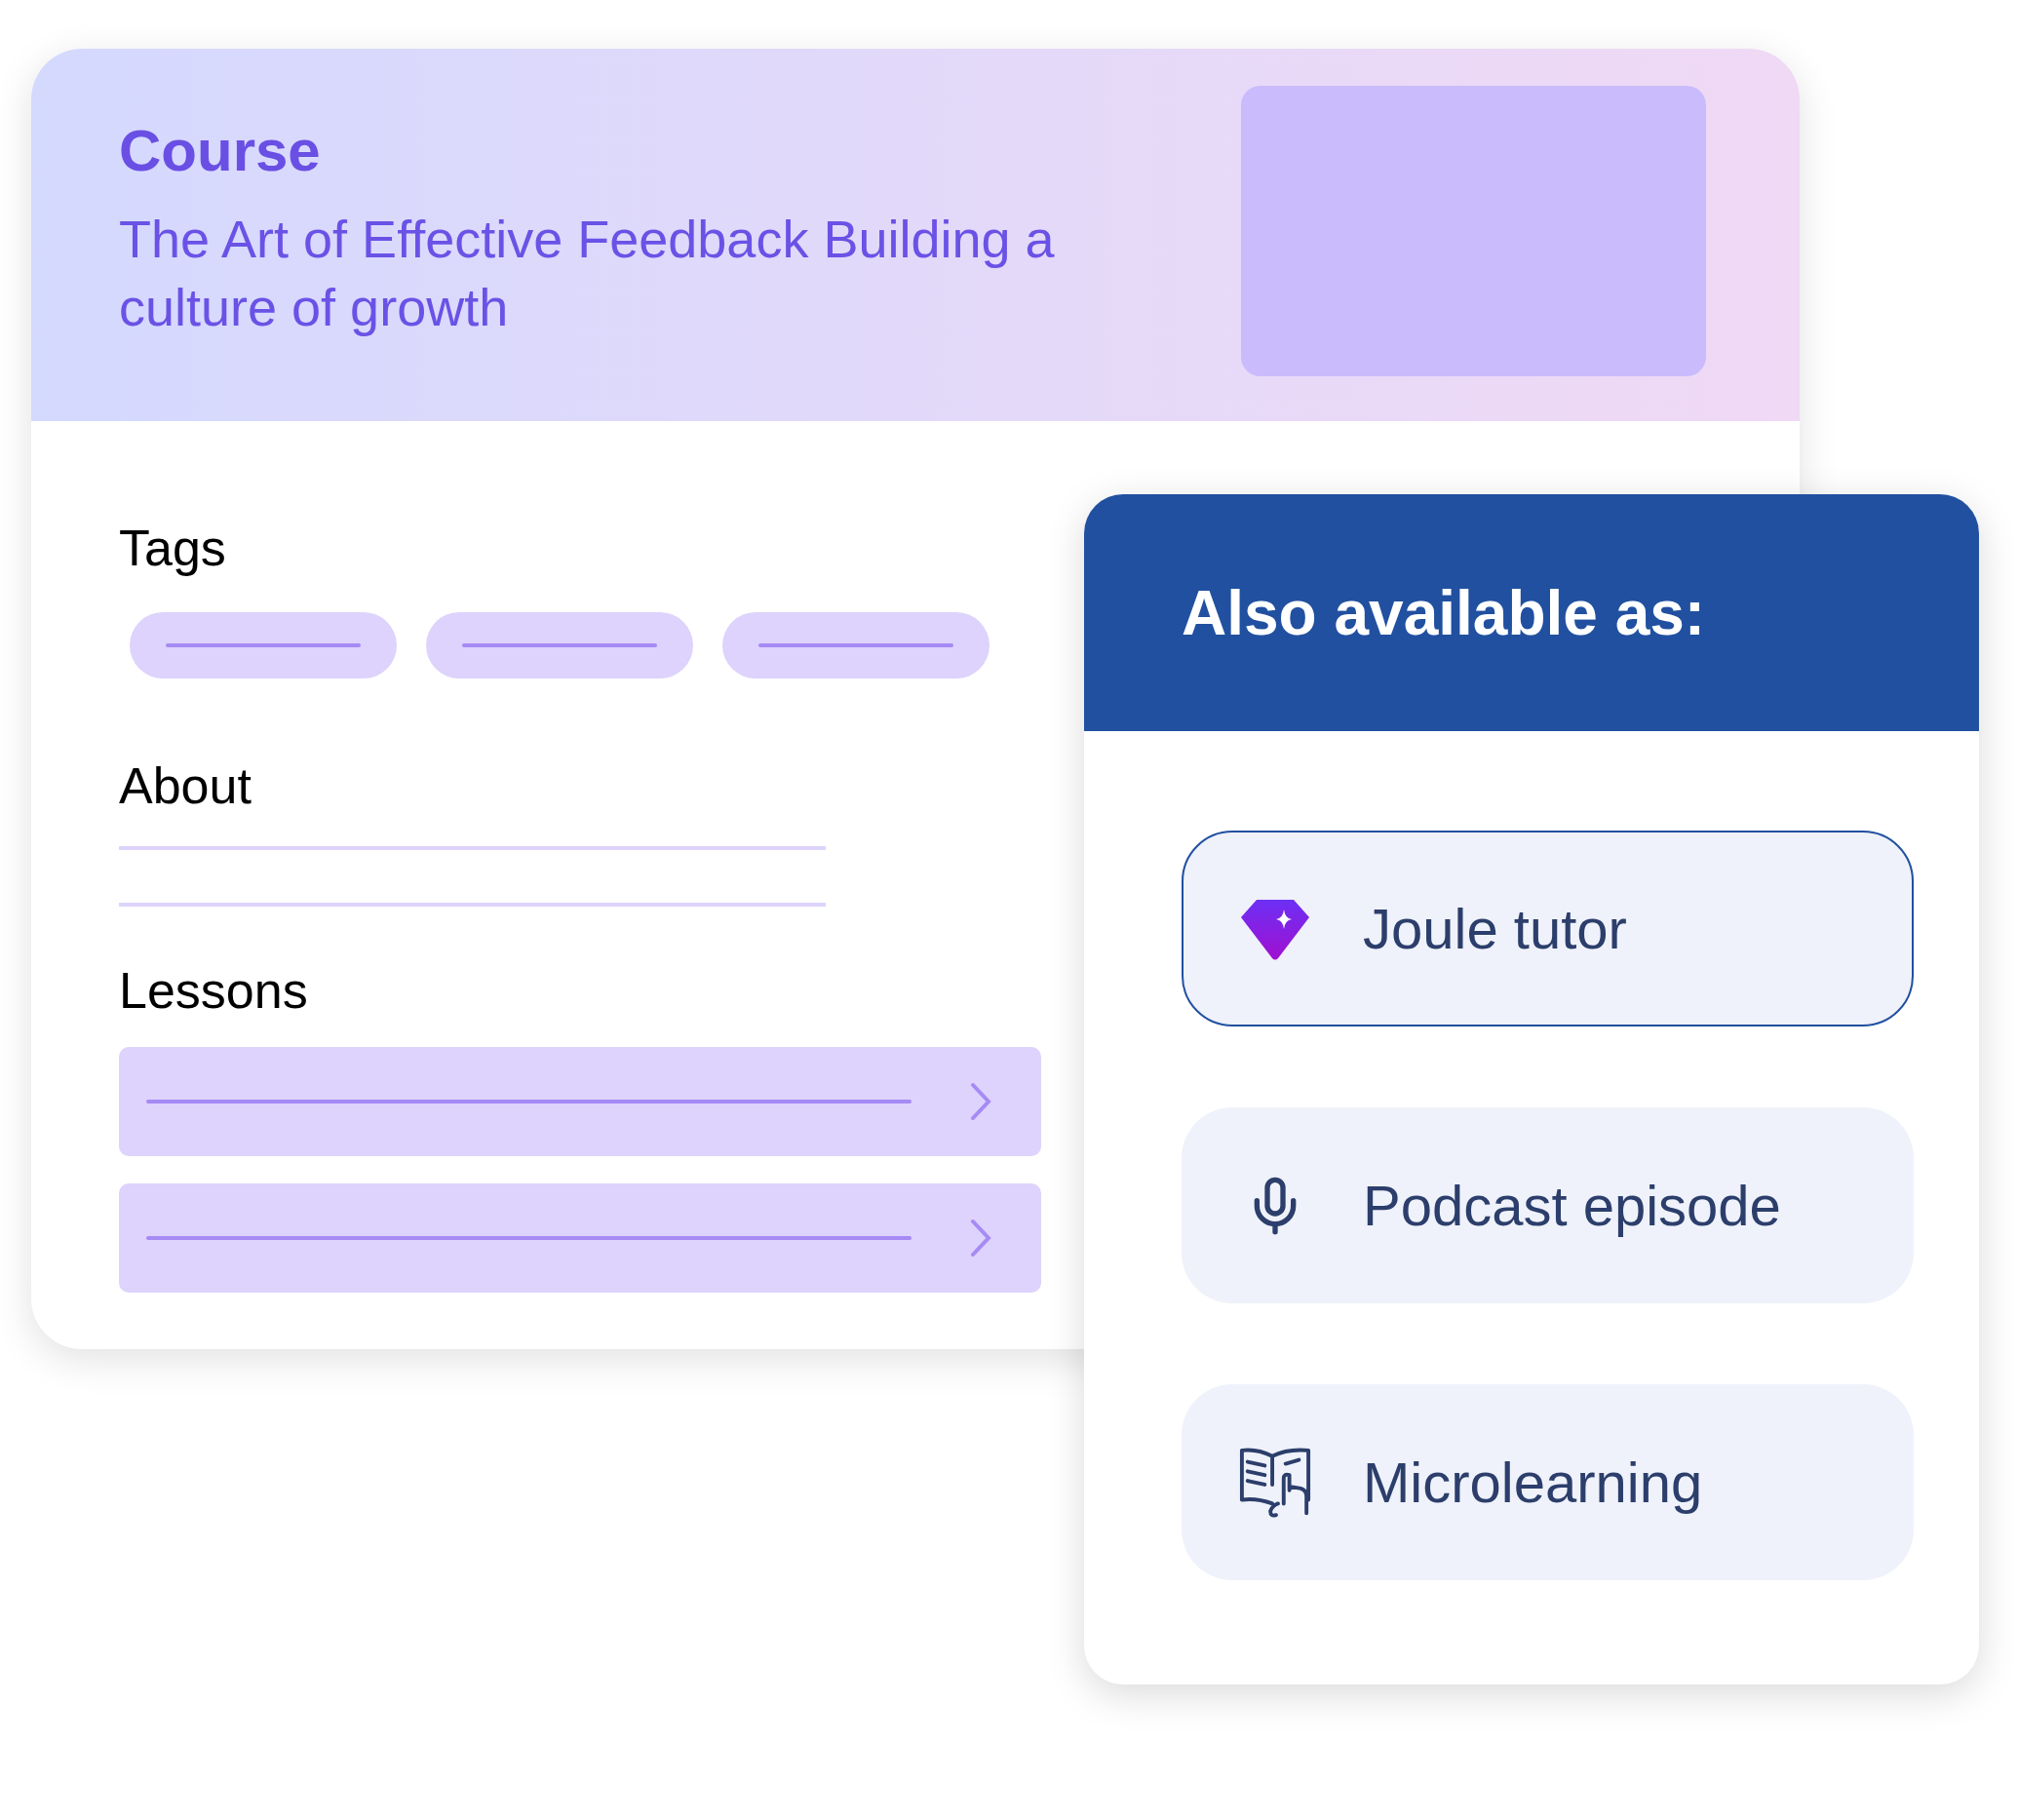 Image resolution: width=2018 pixels, height=1820 pixels. I want to click on section-heading: Lessons, so click(214, 990).